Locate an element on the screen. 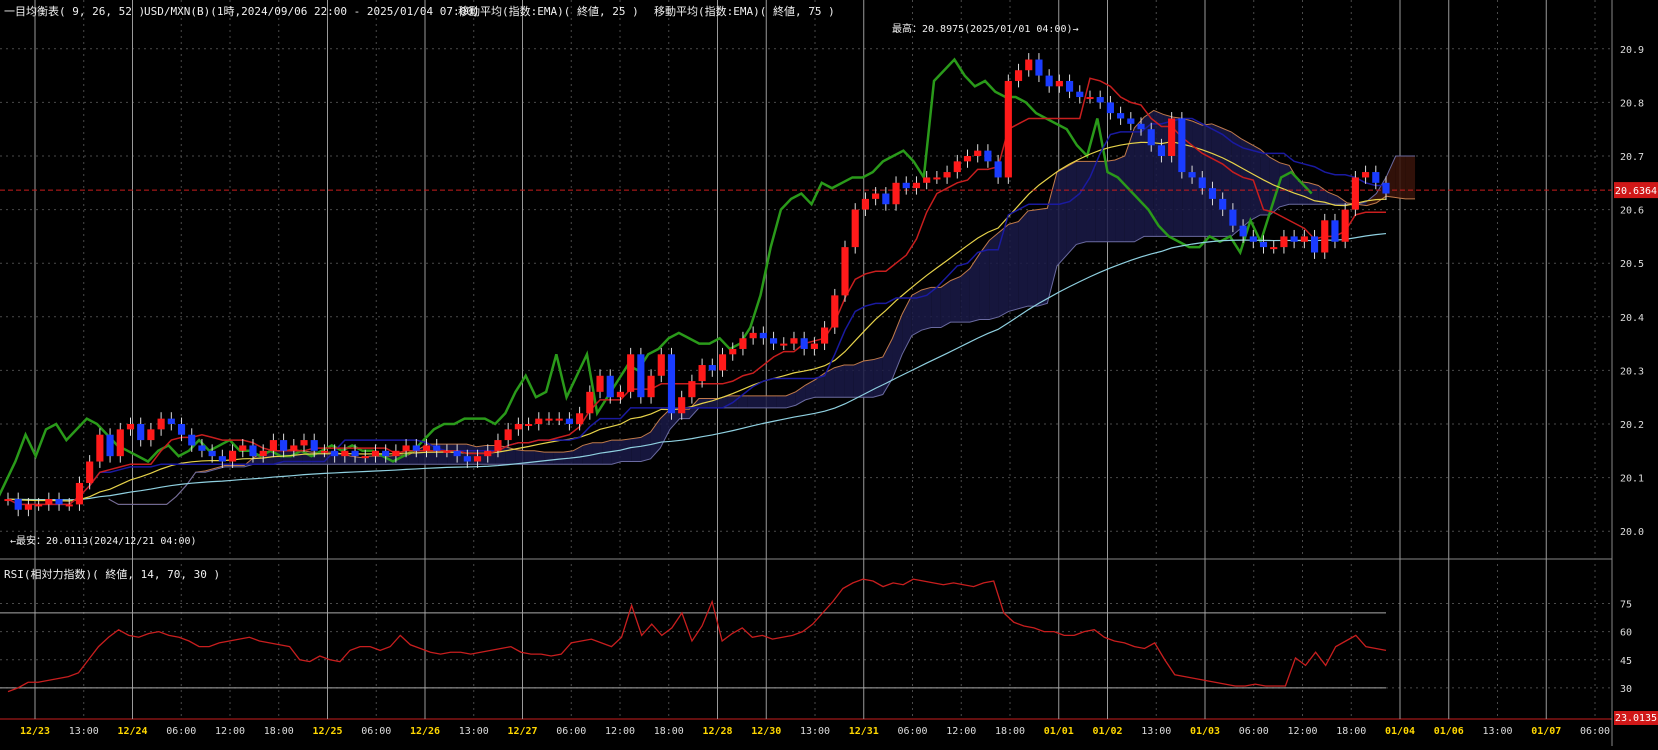  rsi-tick-label: 60 is located at coordinates (1626, 633).